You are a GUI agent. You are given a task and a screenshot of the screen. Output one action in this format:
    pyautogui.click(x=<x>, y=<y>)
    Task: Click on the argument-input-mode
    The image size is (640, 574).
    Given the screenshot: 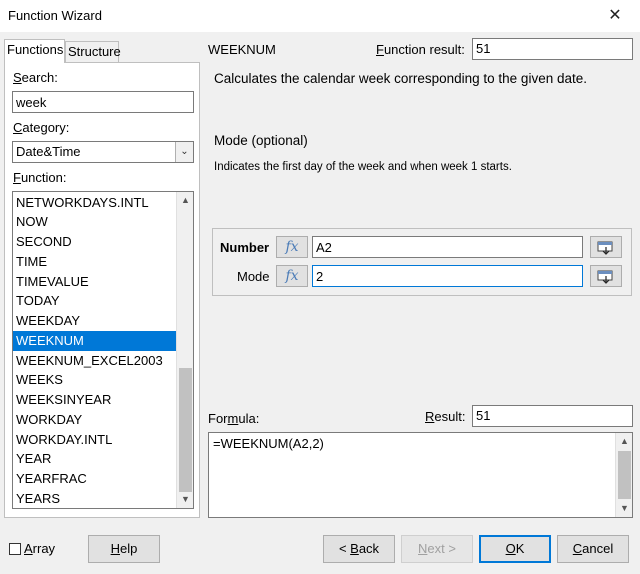 What is the action you would take?
    pyautogui.click(x=447, y=276)
    